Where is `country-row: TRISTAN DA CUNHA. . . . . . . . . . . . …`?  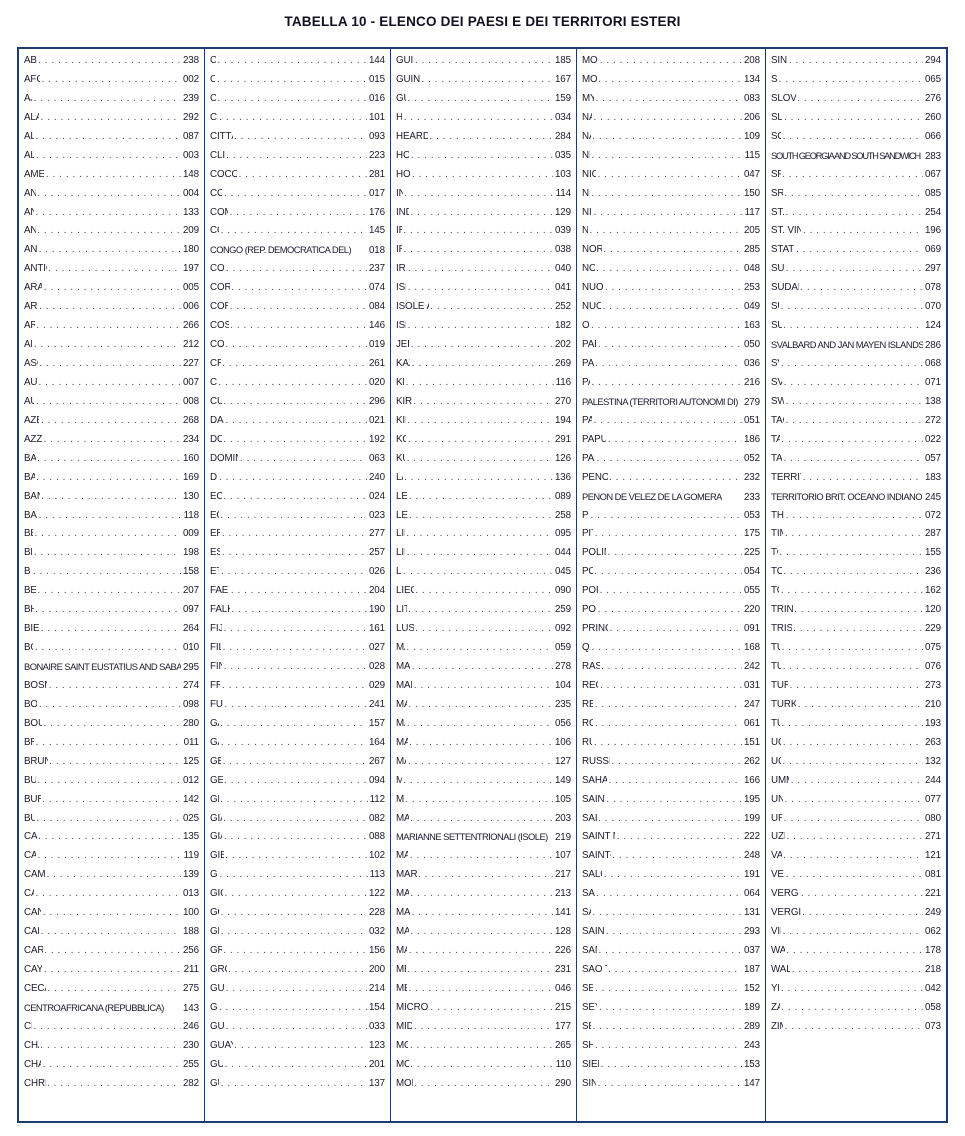 country-row: TRISTAN DA CUNHA. . . . . . . . . . . . … is located at coordinates (856, 629).